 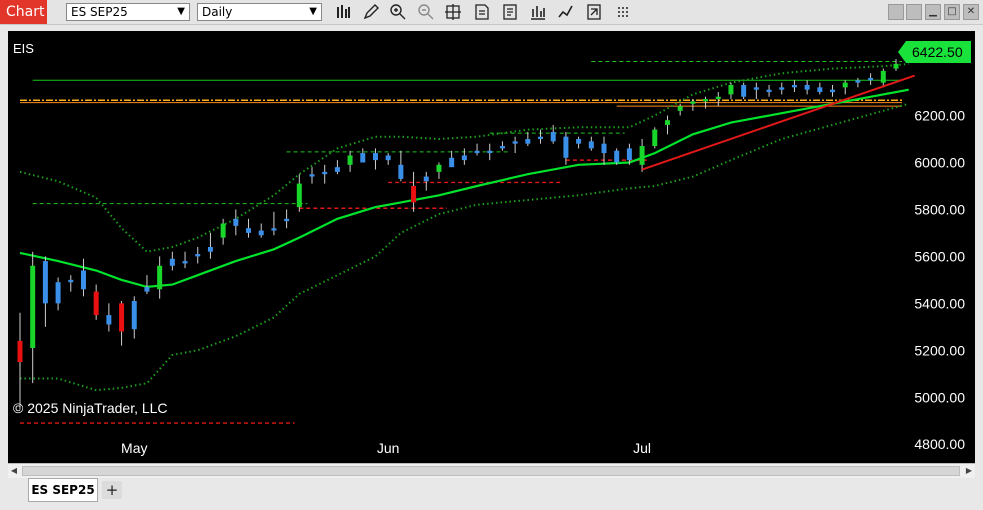 I want to click on horizontal-scrollbar: ◀ ▶, so click(x=491, y=470).